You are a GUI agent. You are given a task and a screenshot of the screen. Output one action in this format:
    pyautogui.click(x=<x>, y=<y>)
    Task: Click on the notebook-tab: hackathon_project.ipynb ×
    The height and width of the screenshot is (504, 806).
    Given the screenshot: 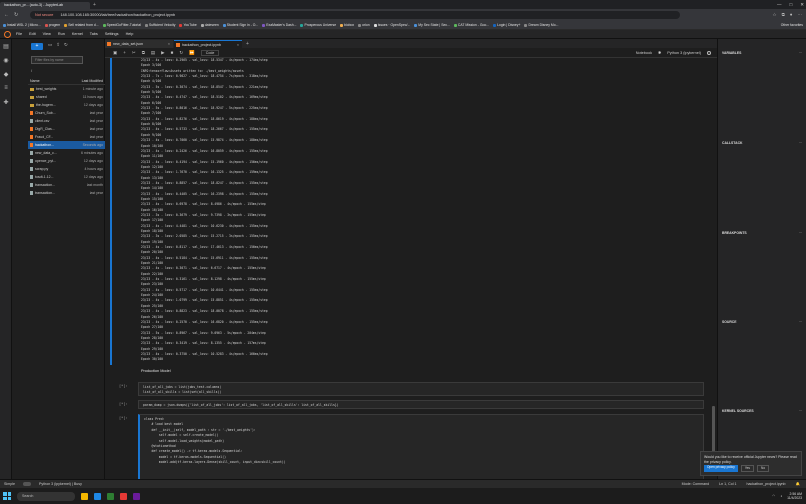 What is the action you would take?
    pyautogui.click(x=208, y=44)
    